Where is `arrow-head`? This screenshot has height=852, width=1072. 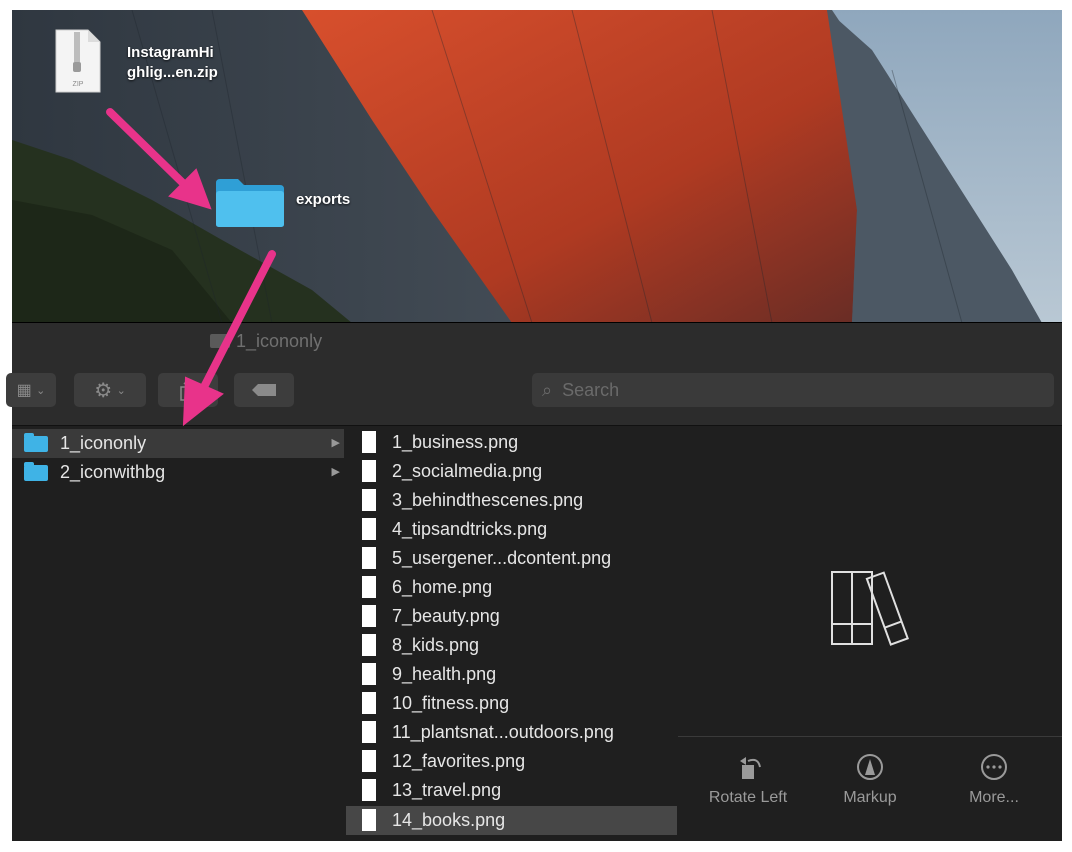
arrow-head is located at coordinates (203, 401).